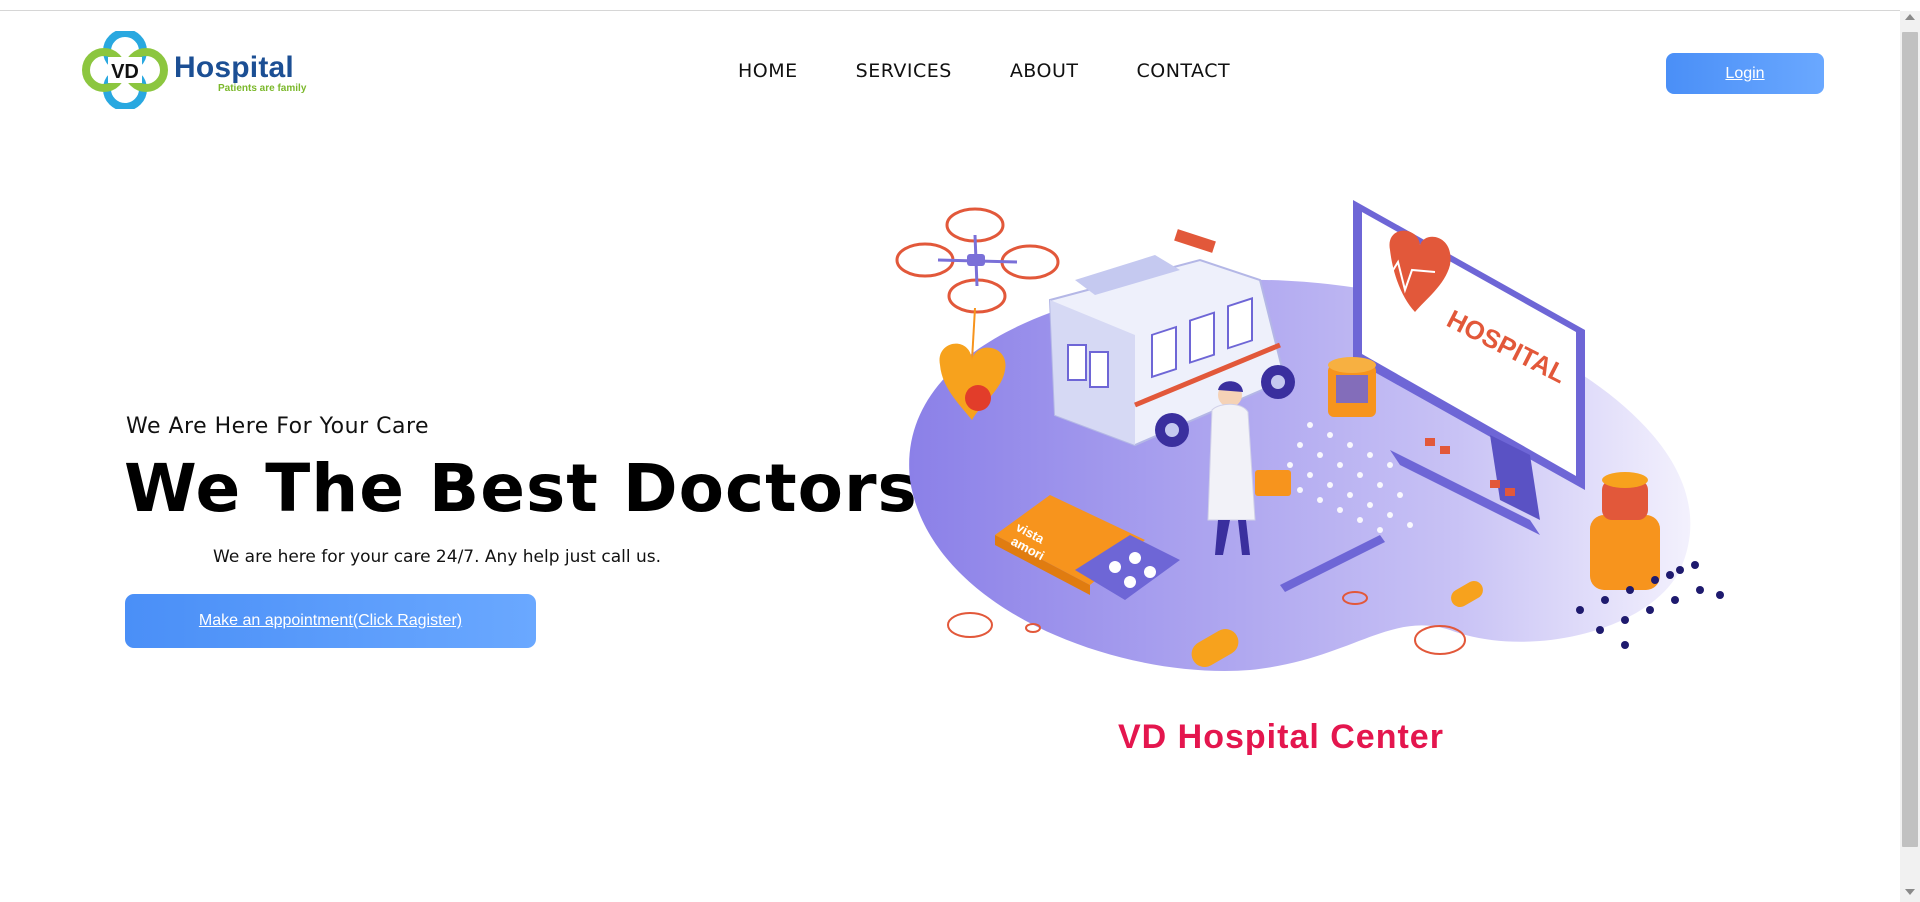 The image size is (1920, 902). I want to click on nav-about: ABOUT, so click(1044, 71).